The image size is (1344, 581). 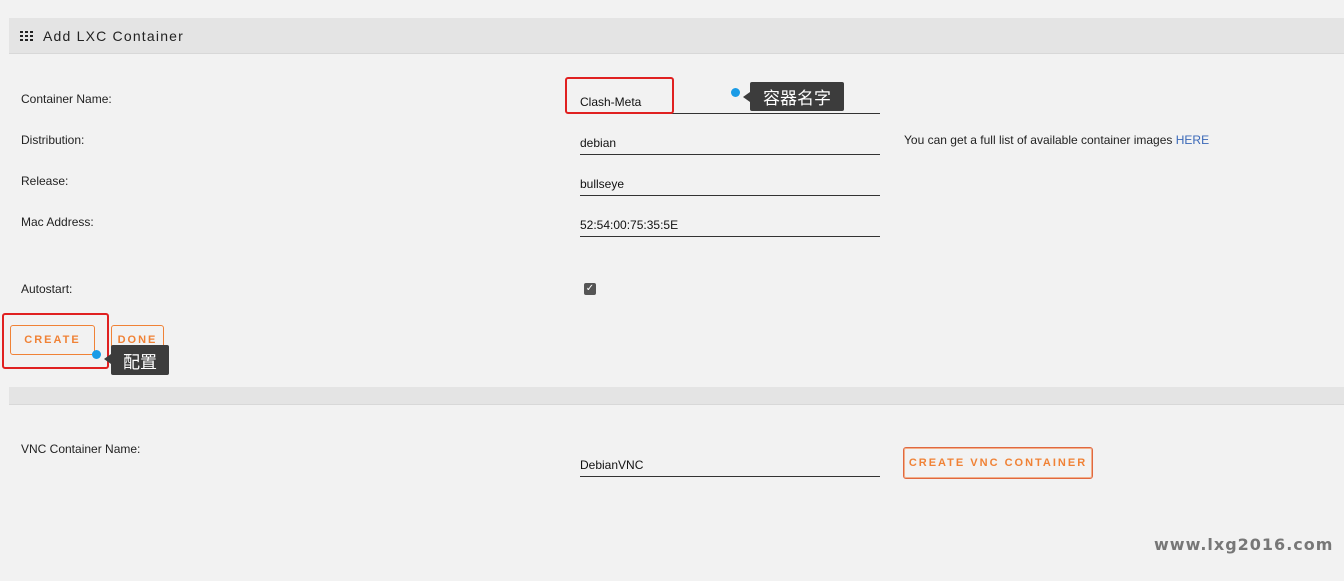 I want to click on autostart-checkbox: ✓, so click(x=590, y=289).